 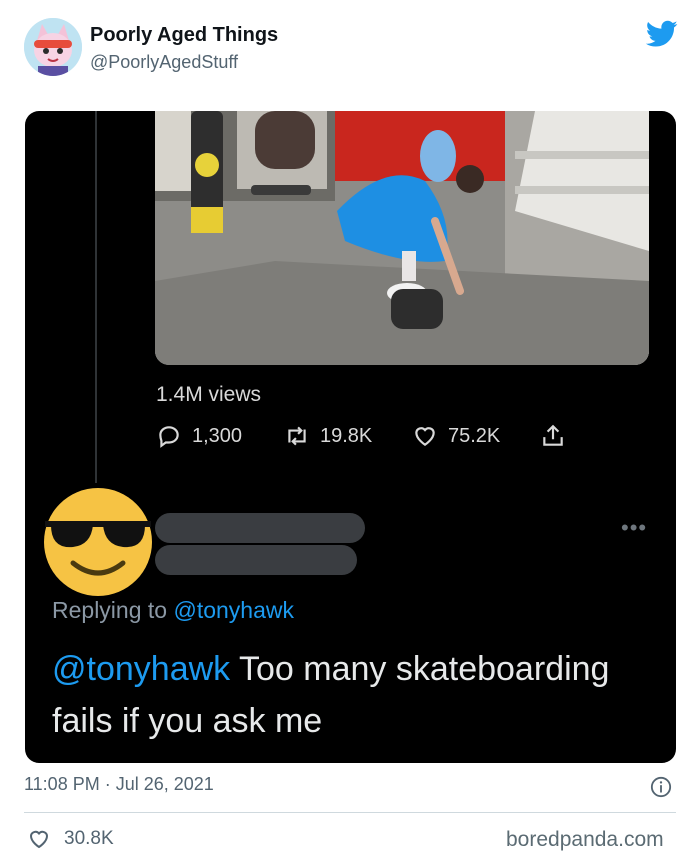 I want to click on reply-icon, so click(x=169, y=437).